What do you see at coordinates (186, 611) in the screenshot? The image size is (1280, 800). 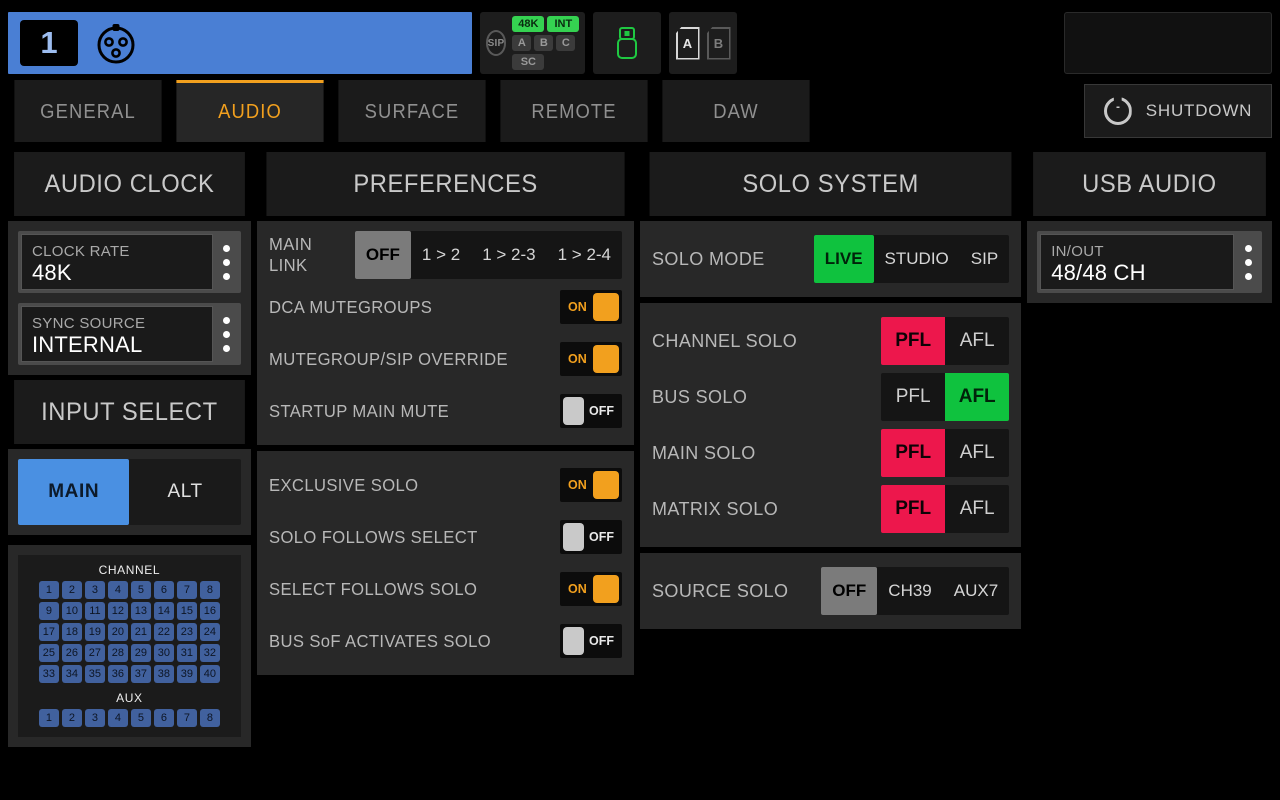 I see `channel-cell: 15` at bounding box center [186, 611].